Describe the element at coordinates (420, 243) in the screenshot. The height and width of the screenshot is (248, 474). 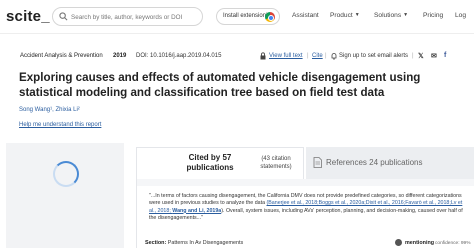
I see `mention-badge: mentioning` at that location.